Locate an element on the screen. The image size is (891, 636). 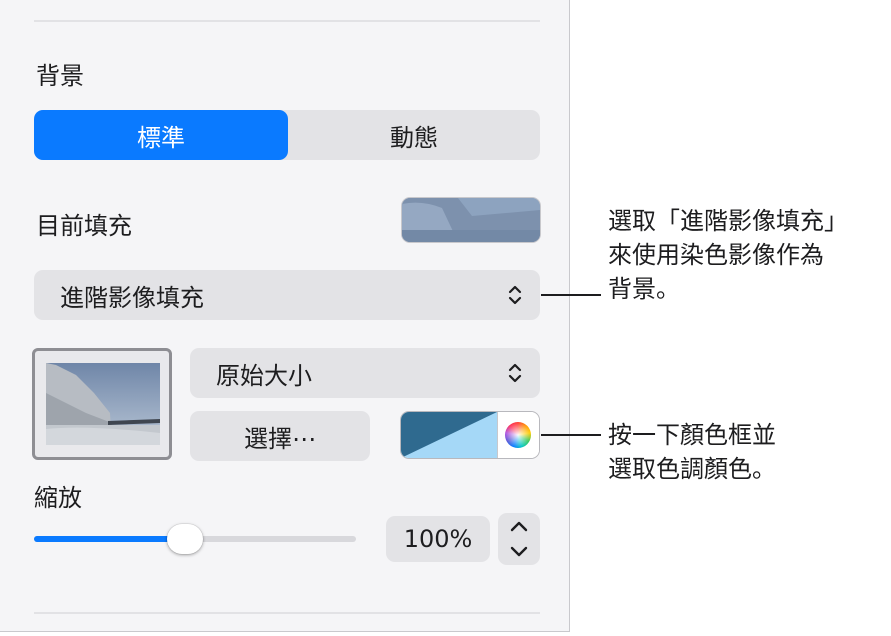
callout-fill-type: 選取「進階影像填充」 來使用染色影像作為 背景。 is located at coordinates (728, 255).